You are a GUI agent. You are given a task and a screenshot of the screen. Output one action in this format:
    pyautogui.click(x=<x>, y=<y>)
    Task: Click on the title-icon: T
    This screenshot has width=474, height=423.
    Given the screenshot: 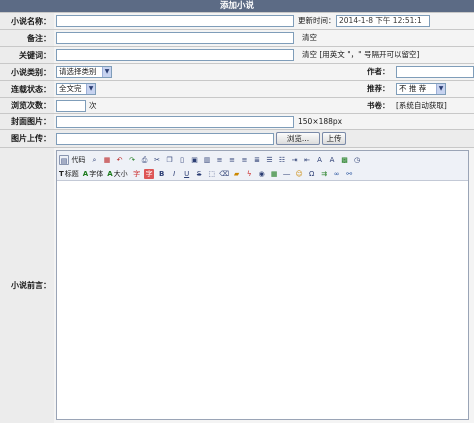 What is the action you would take?
    pyautogui.click(x=61, y=173)
    